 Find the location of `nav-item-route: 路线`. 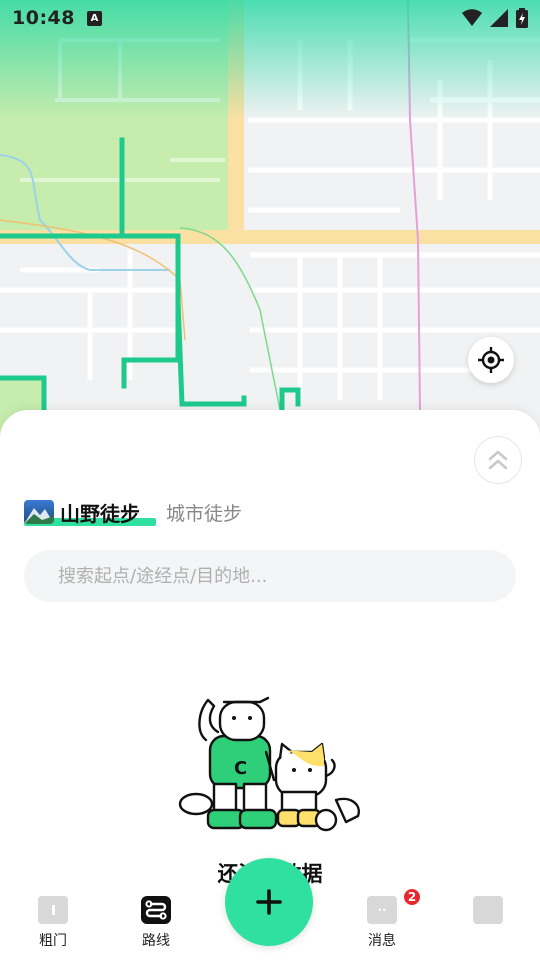

nav-item-route: 路线 is located at coordinates (156, 923).